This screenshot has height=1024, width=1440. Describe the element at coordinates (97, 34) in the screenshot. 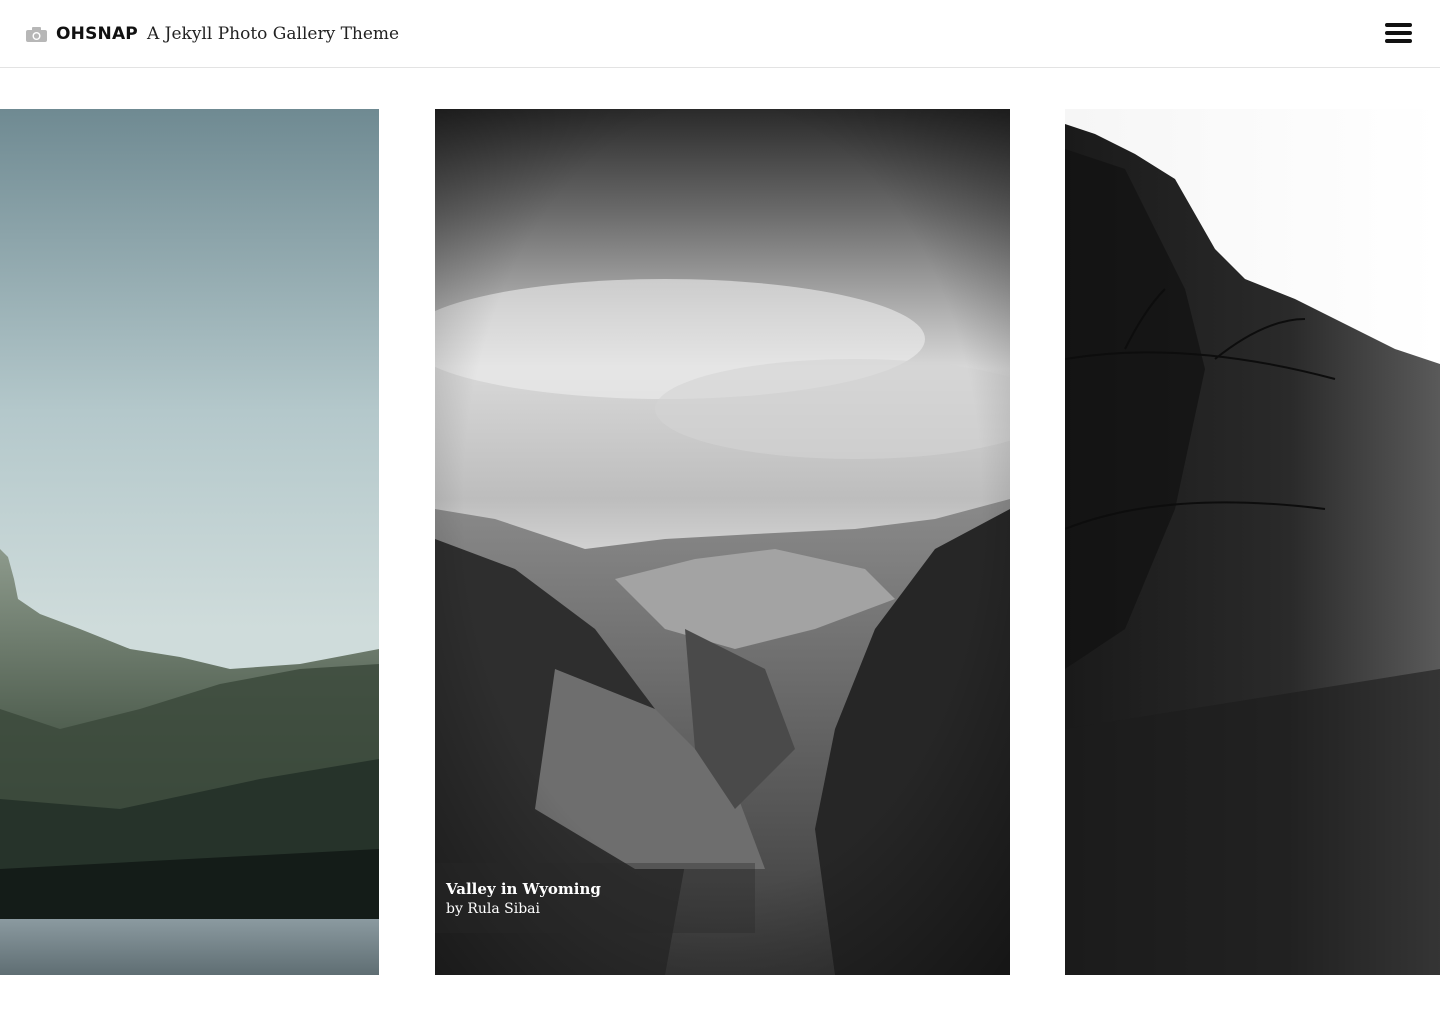

I see `brand-name: OHSNAP` at that location.